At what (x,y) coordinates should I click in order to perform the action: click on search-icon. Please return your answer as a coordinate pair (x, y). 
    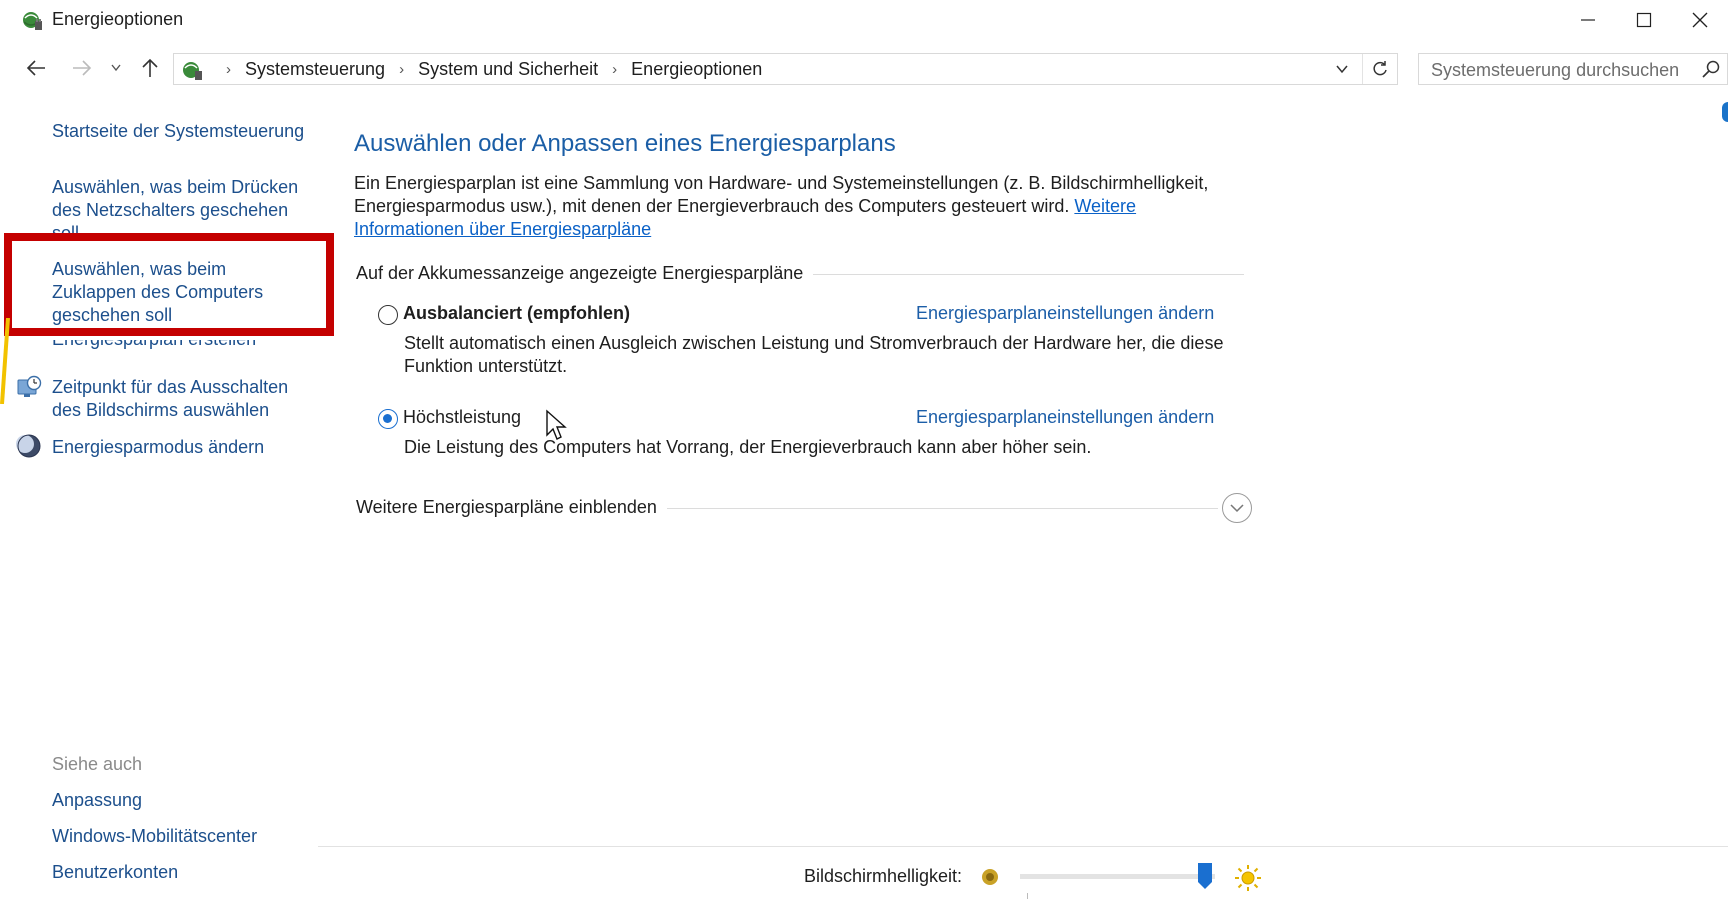
    Looking at the image, I should click on (1711, 69).